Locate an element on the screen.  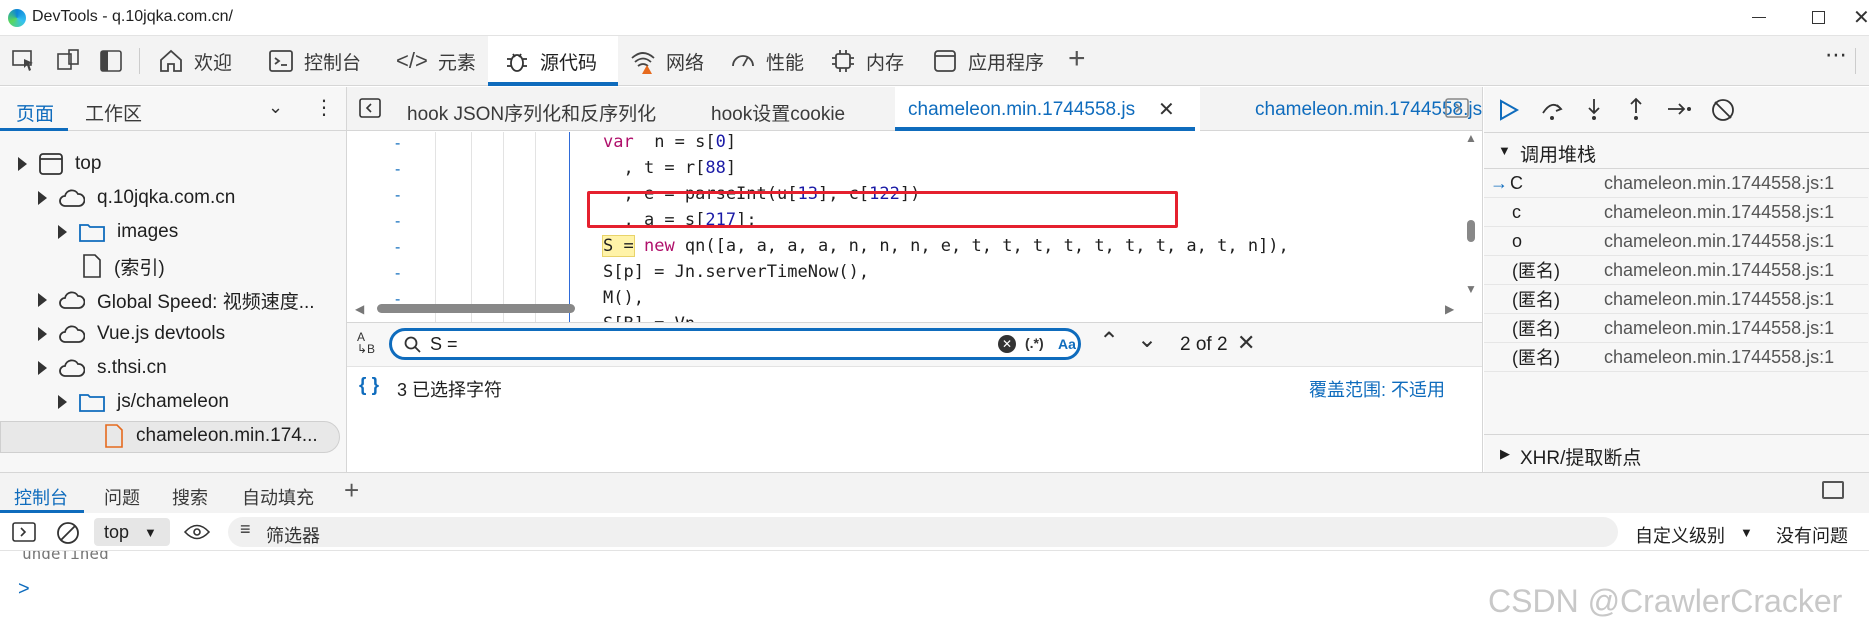
deactivate-breakpoints-icon is located at coordinates (1723, 110).